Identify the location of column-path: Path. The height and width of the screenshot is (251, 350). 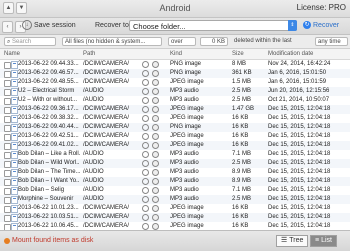
(89, 54).